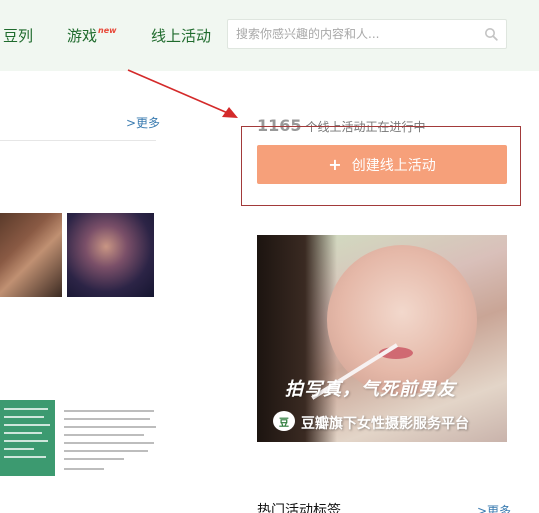 This screenshot has height=513, width=539. I want to click on plus-icon: +, so click(335, 164).